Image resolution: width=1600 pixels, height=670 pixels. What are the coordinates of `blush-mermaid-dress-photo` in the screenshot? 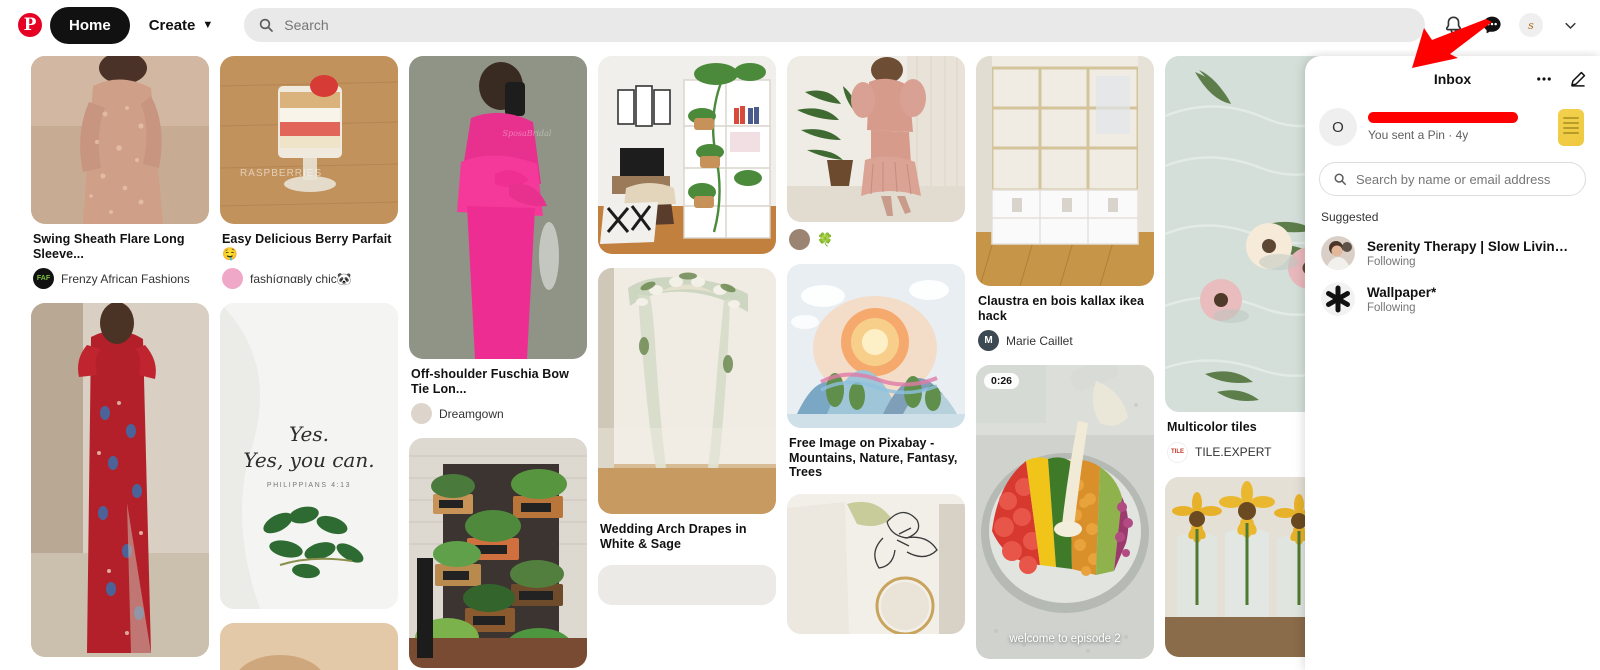 It's located at (876, 139).